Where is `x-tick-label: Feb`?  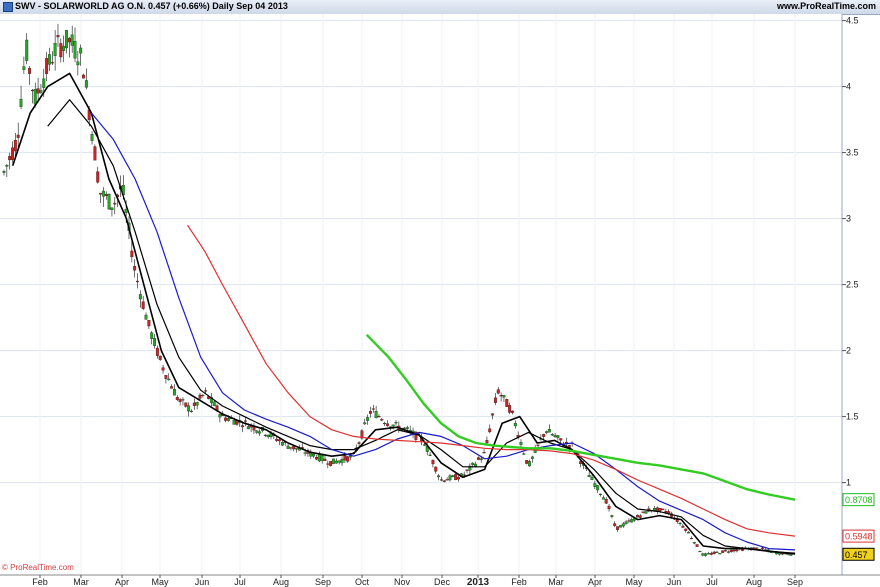 x-tick-label: Feb is located at coordinates (519, 582).